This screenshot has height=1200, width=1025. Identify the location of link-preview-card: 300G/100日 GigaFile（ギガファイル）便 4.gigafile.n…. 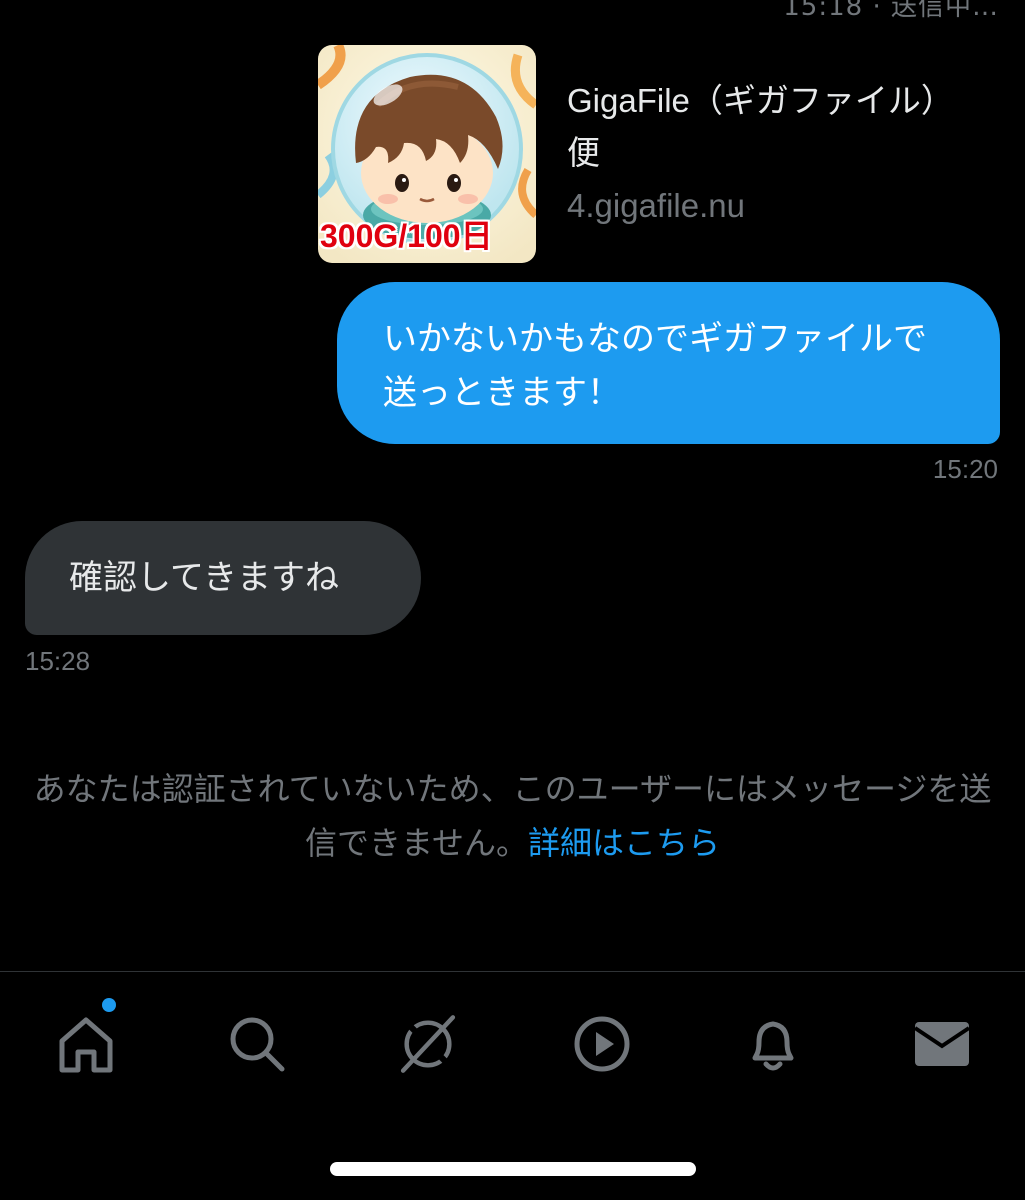
(648, 155).